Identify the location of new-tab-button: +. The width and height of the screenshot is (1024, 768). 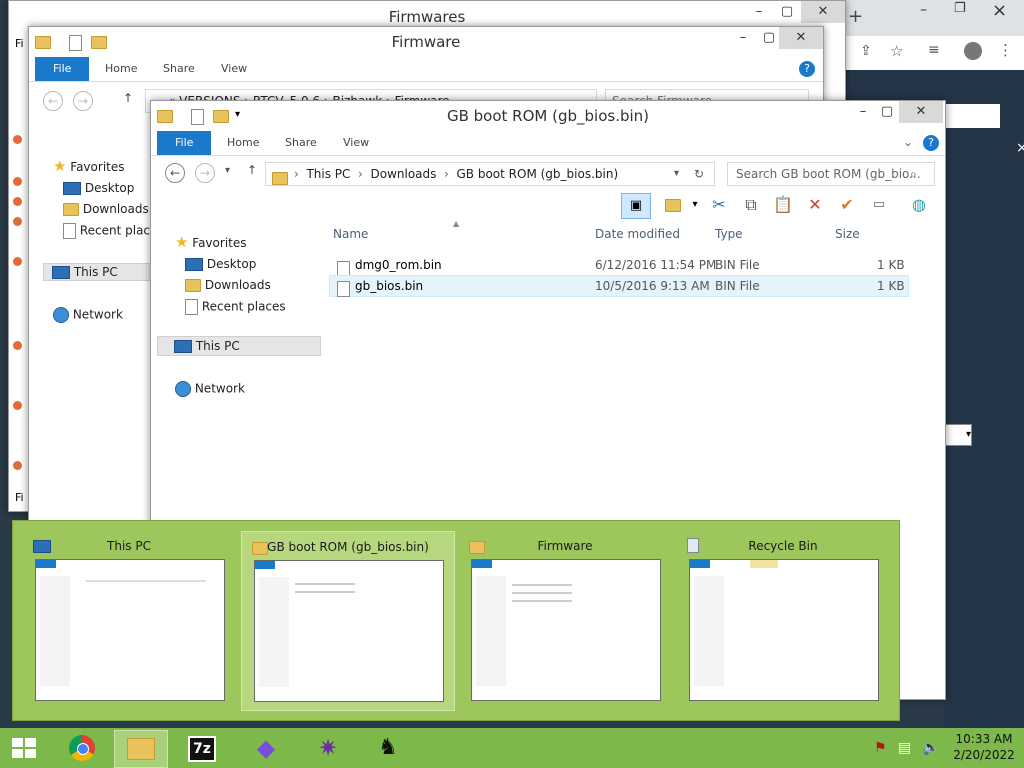
(855, 16).